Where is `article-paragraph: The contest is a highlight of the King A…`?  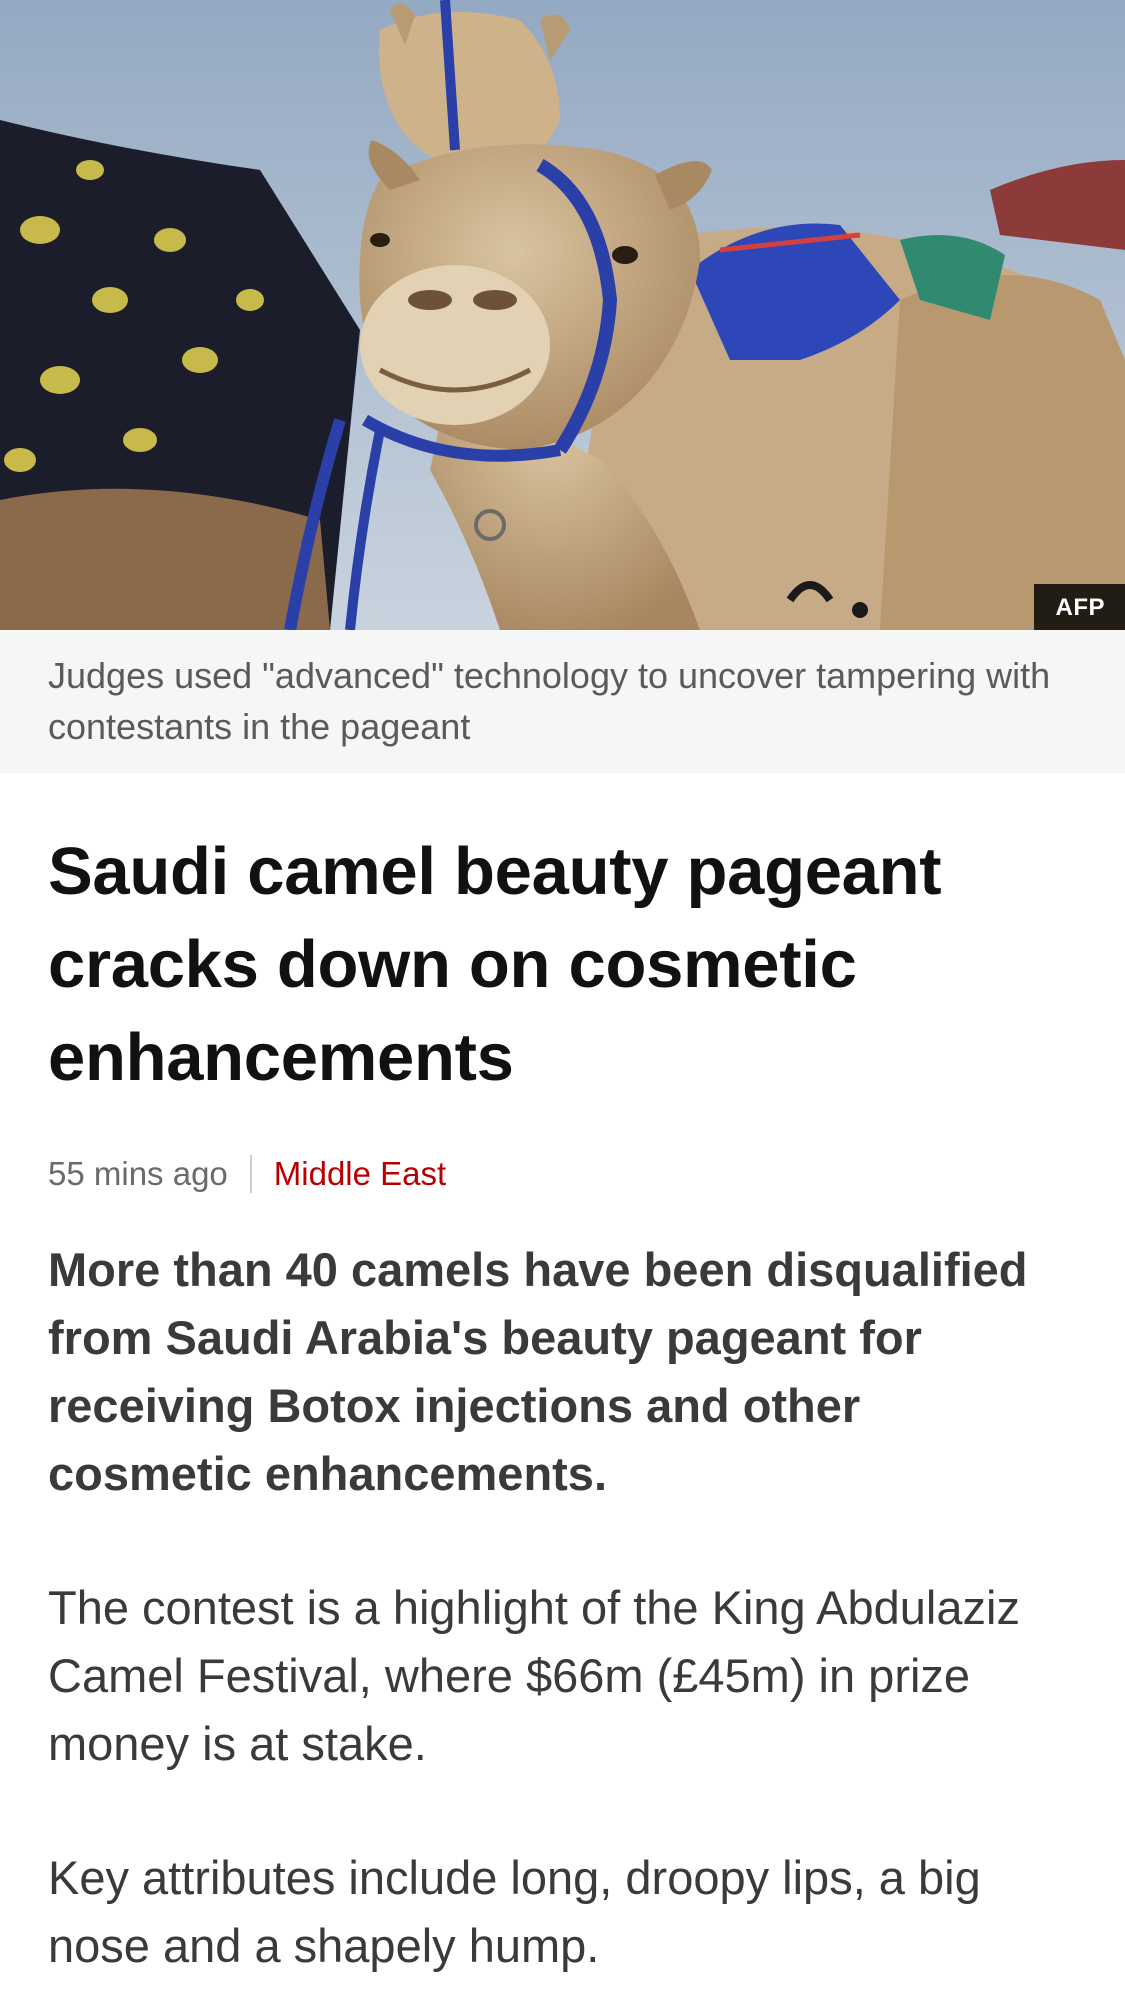 article-paragraph: The contest is a highlight of the King A… is located at coordinates (534, 1675).